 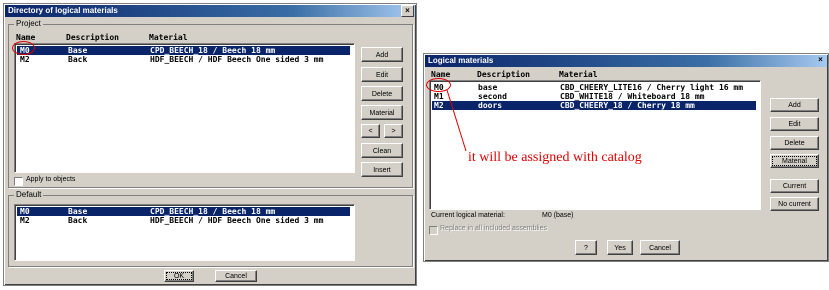 I want to click on row-description: base, so click(x=488, y=87).